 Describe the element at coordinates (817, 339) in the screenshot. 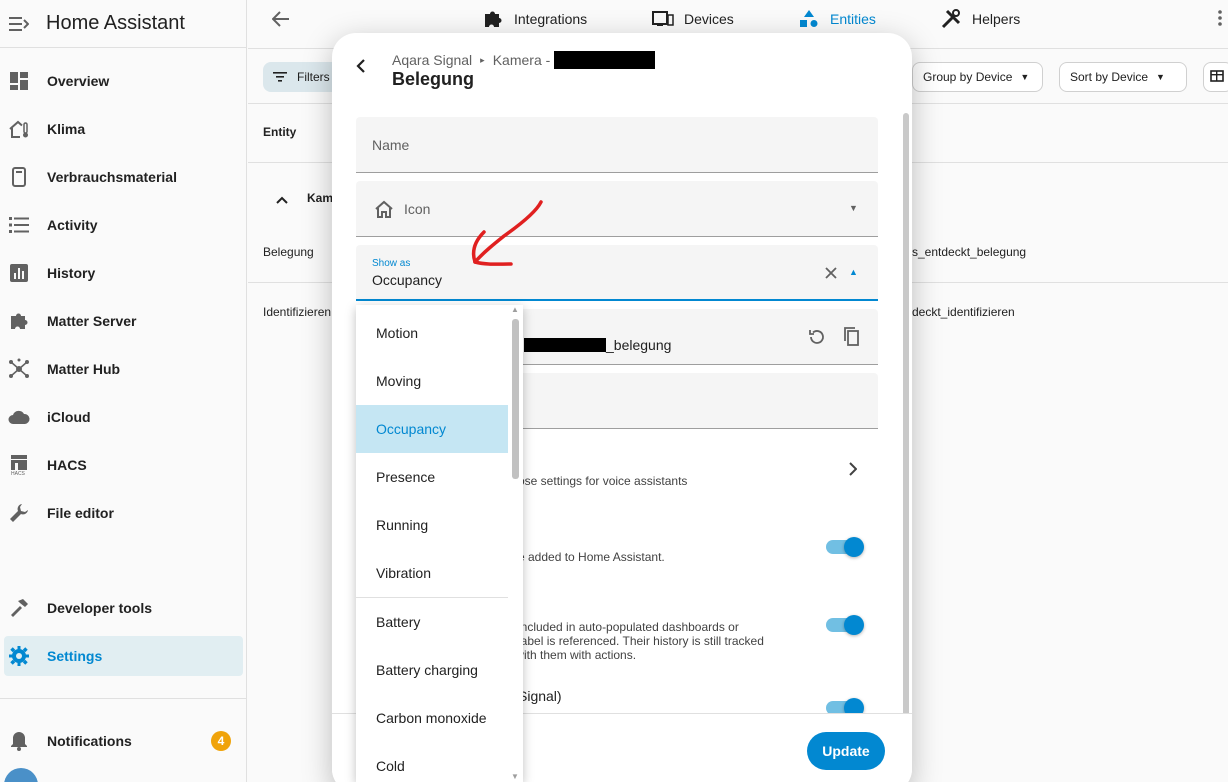

I see `restore-icon` at that location.